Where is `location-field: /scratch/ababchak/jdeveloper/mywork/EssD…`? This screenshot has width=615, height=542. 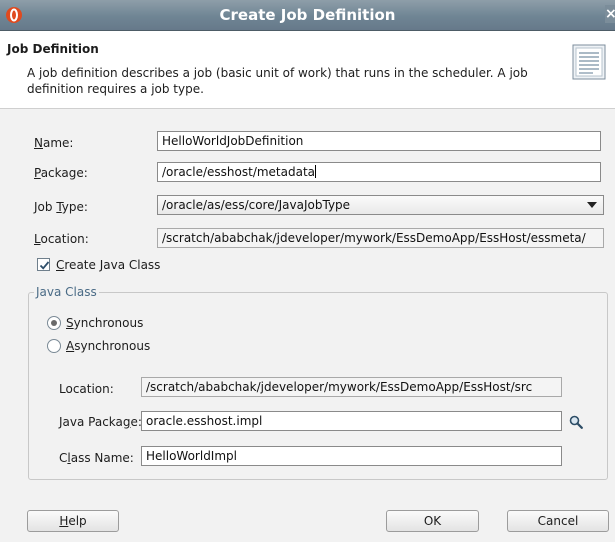 location-field: /scratch/ababchak/jdeveloper/mywork/EssD… is located at coordinates (380, 238).